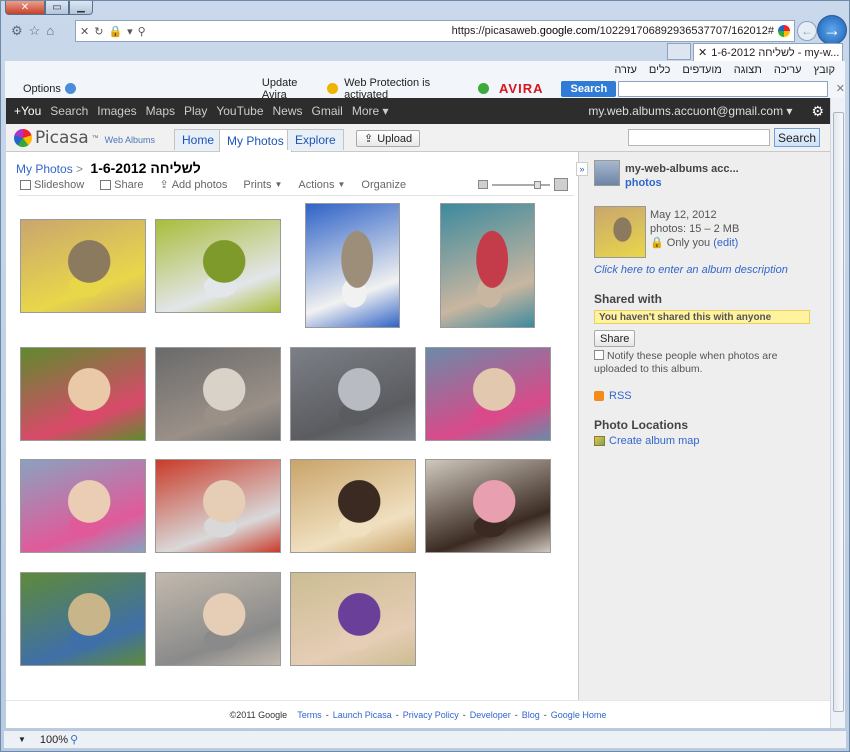  What do you see at coordinates (195, 111) in the screenshot?
I see `gbar-play: Play` at bounding box center [195, 111].